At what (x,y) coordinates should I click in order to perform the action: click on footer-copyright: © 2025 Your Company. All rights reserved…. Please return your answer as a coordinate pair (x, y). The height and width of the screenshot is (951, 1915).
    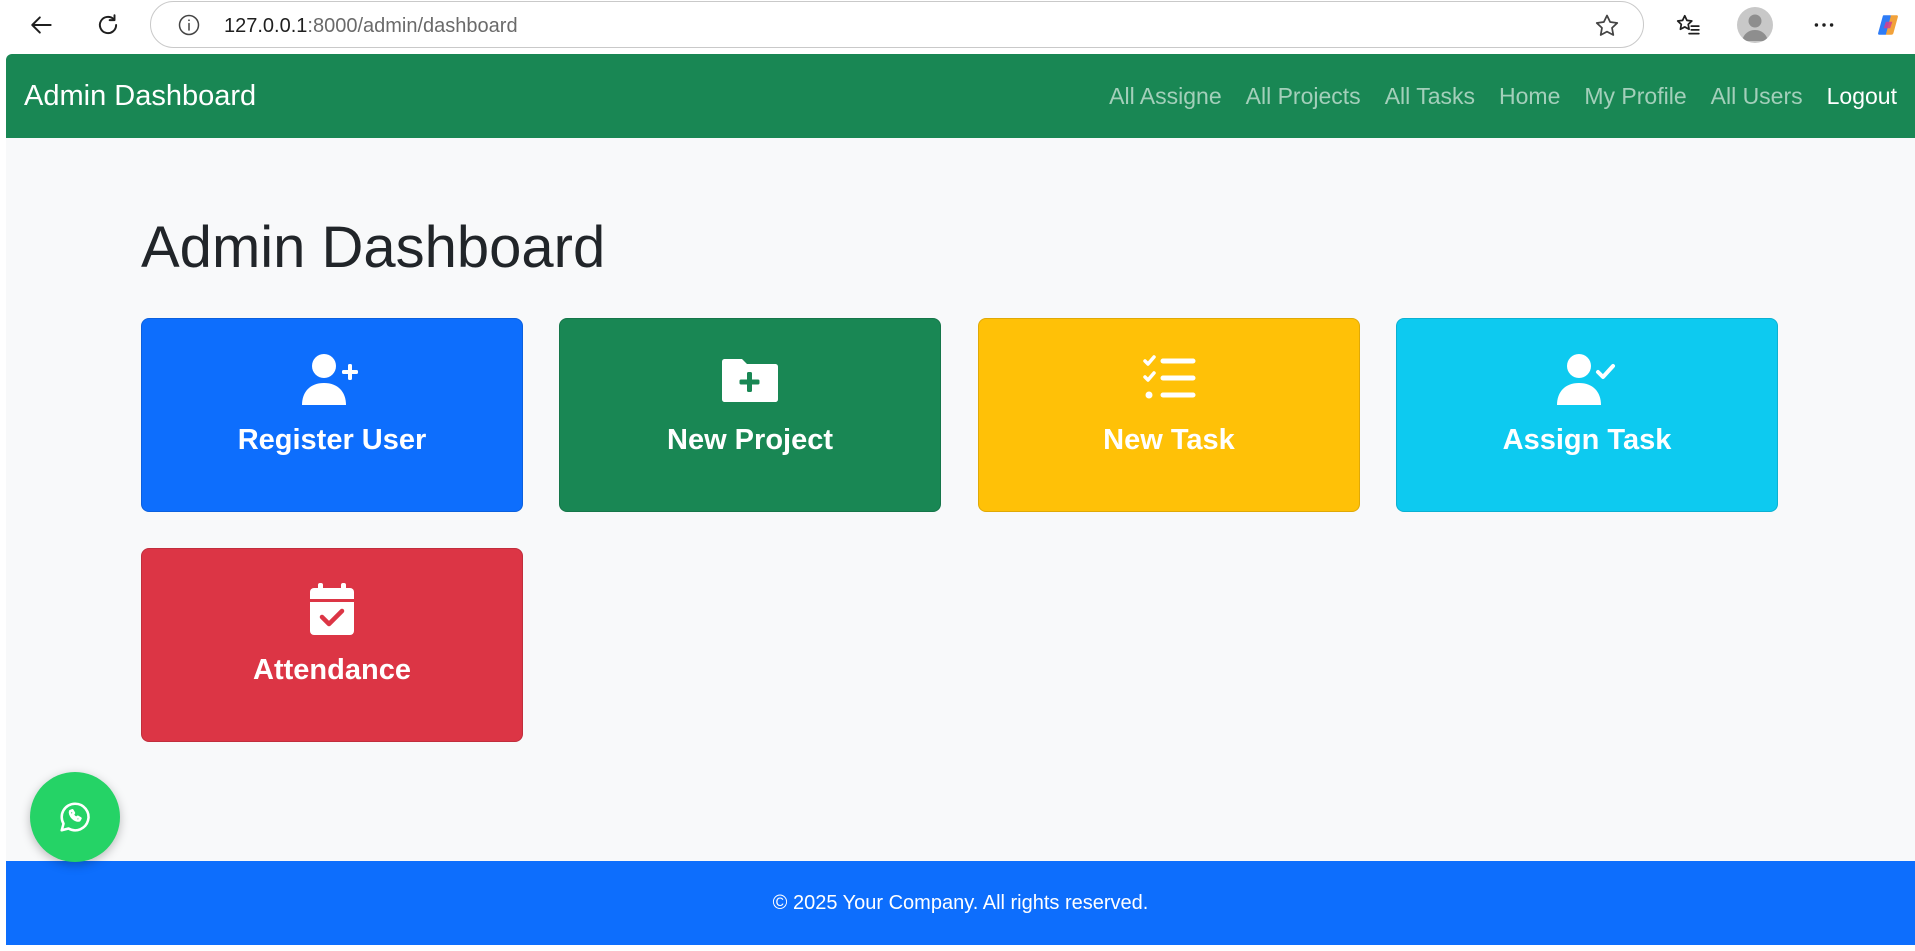
    Looking at the image, I should click on (960, 902).